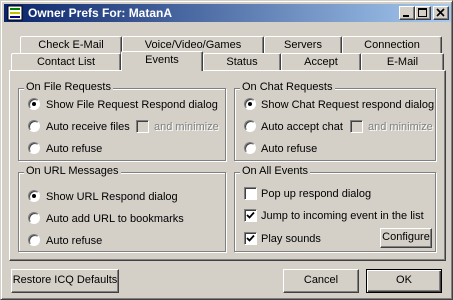 The image size is (453, 300). Describe the element at coordinates (316, 194) in the screenshot. I see `popup-respond-label: Pop up respond dialog` at that location.